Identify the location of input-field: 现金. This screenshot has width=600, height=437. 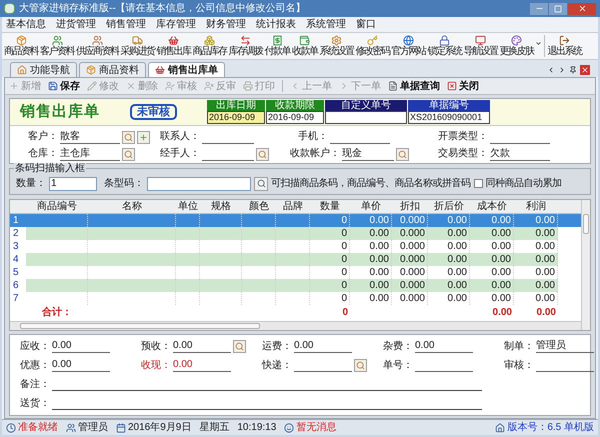
(368, 154).